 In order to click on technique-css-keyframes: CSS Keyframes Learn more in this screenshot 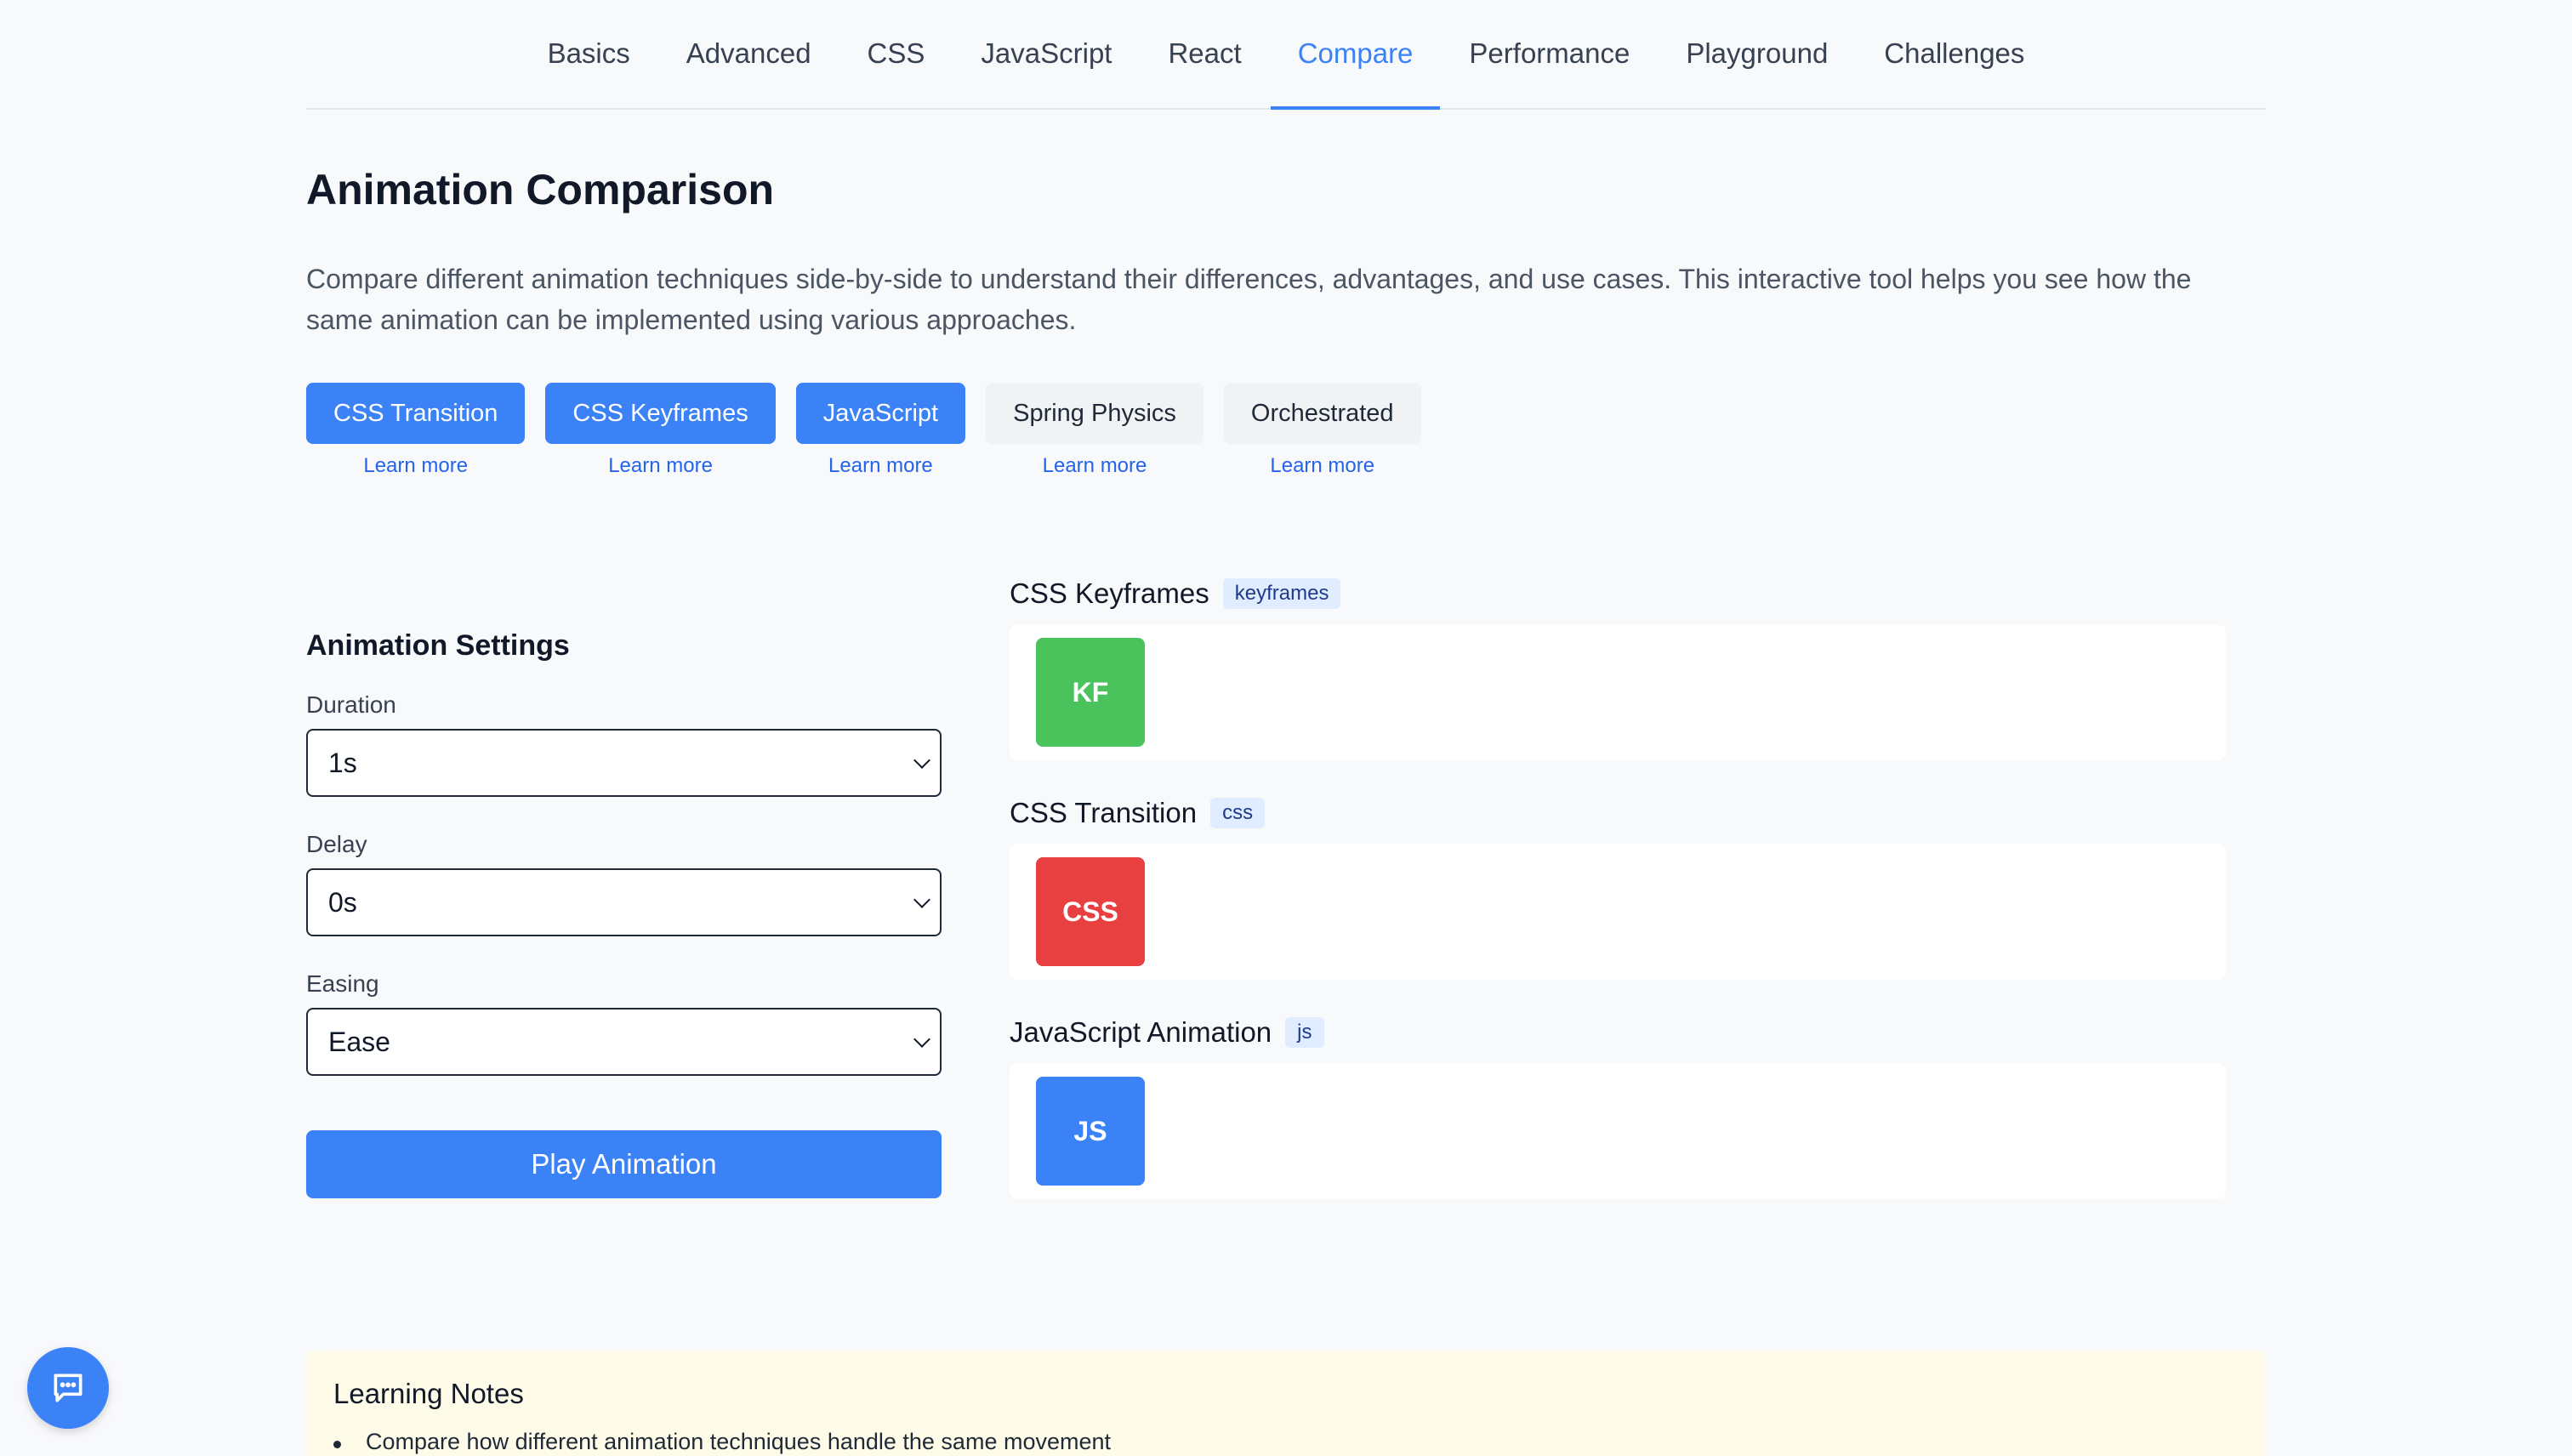, I will do `click(661, 431)`.